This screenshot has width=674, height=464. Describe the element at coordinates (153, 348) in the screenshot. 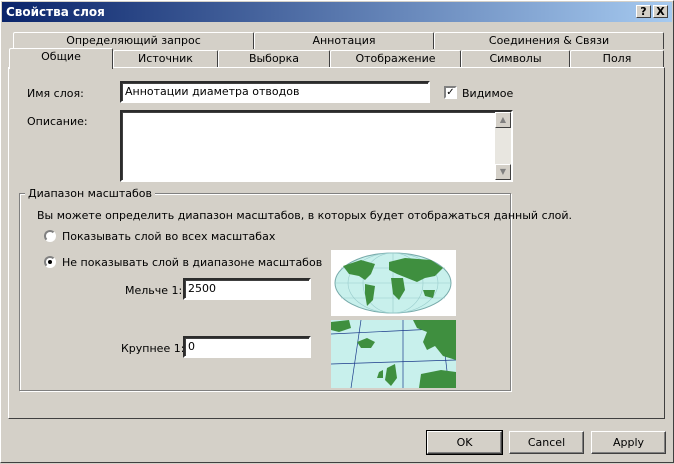

I see `max-scale-label: Крупнее 1:` at that location.